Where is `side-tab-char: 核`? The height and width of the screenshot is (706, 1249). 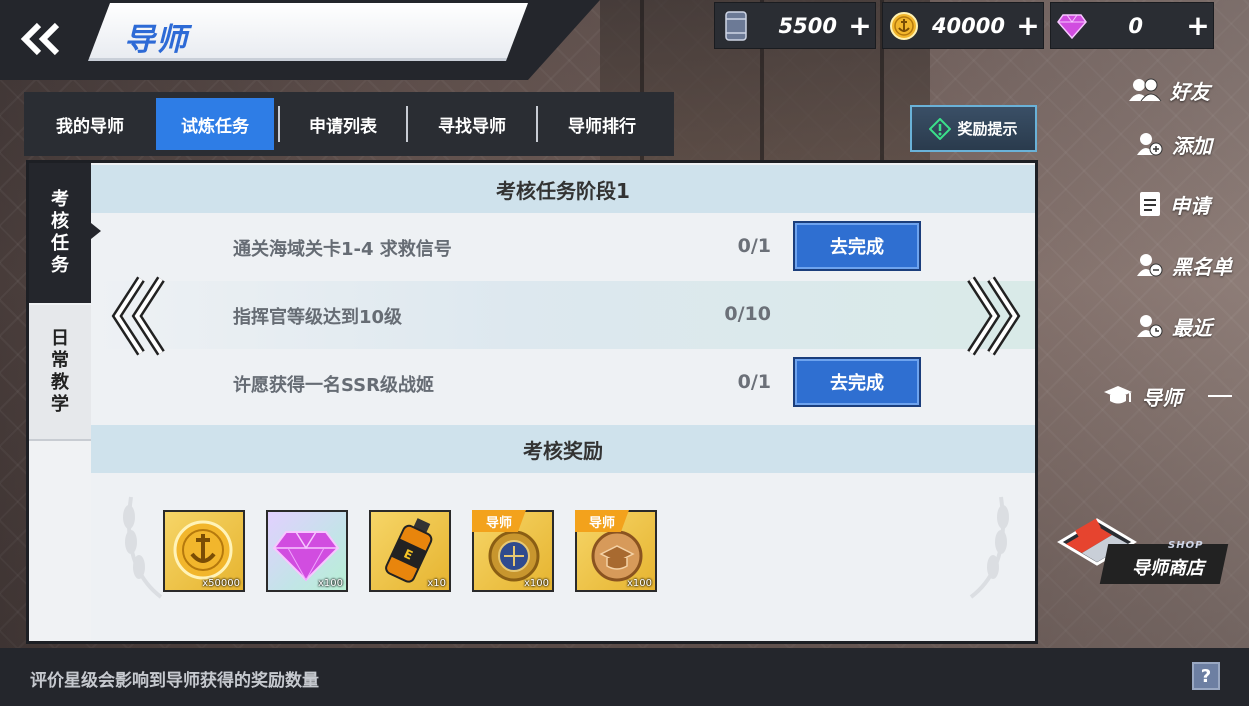
side-tab-char: 核 is located at coordinates (60, 221).